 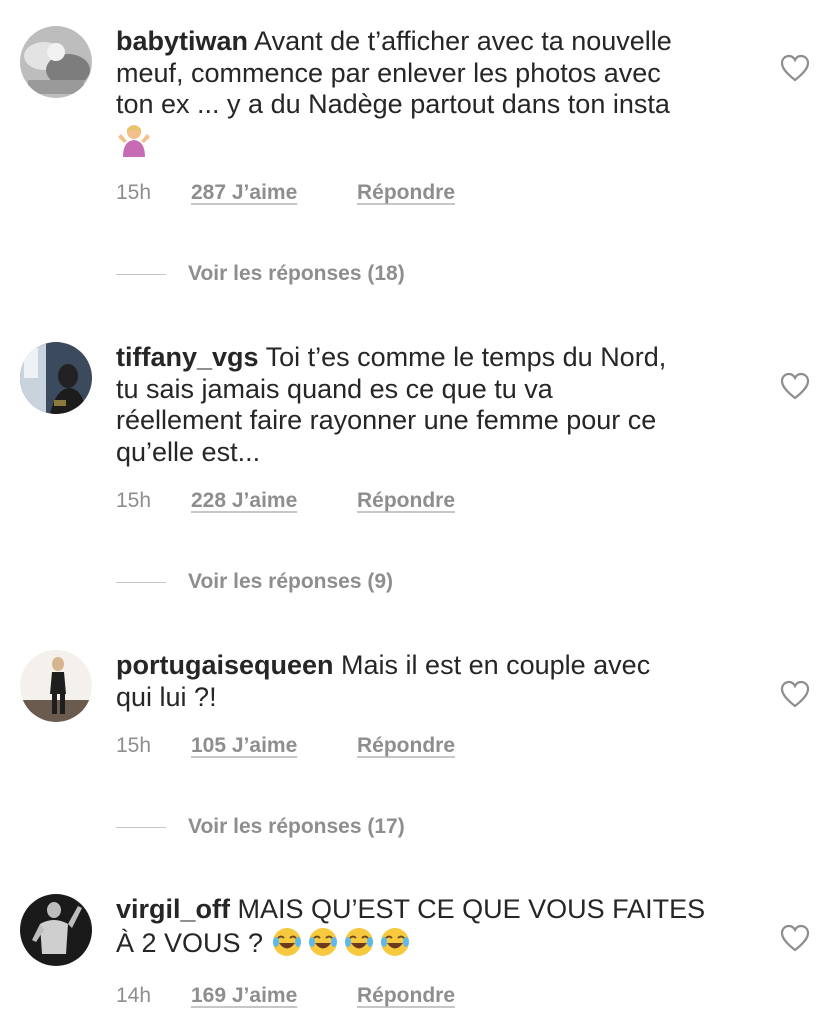 What do you see at coordinates (225, 665) in the screenshot?
I see `username: portugaisequeen` at bounding box center [225, 665].